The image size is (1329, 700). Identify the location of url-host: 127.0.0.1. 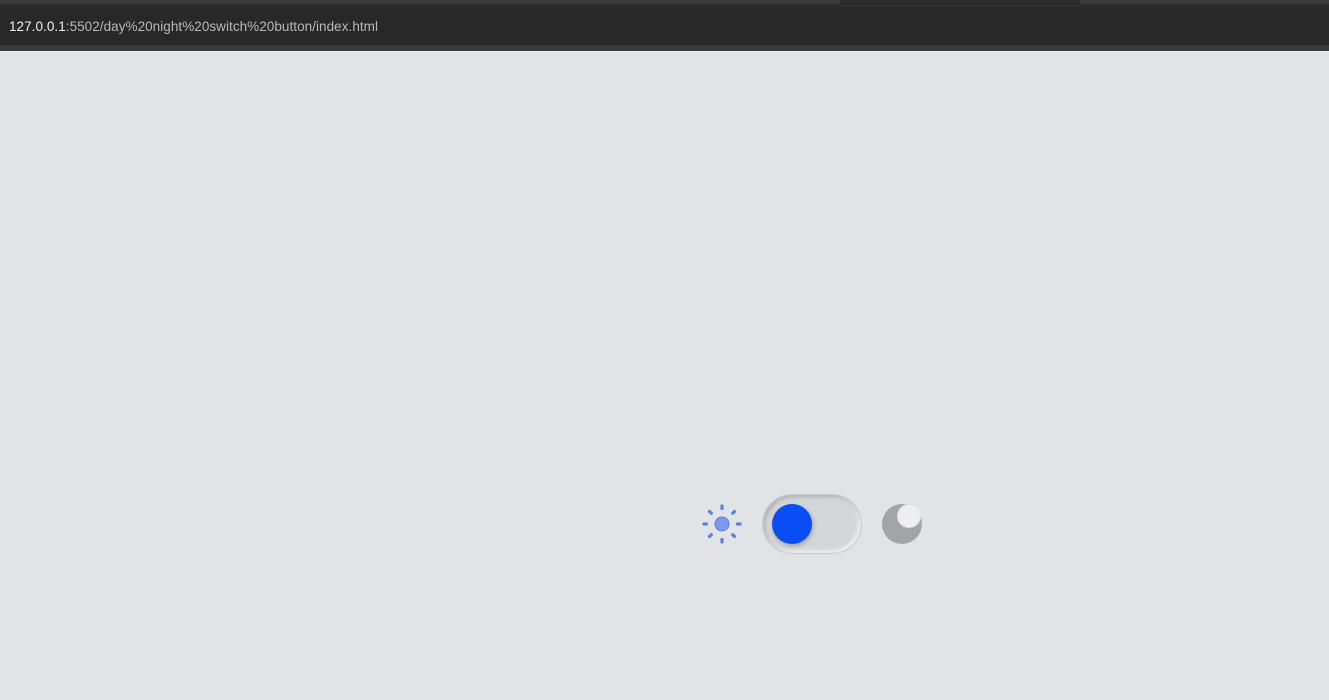
(37, 26).